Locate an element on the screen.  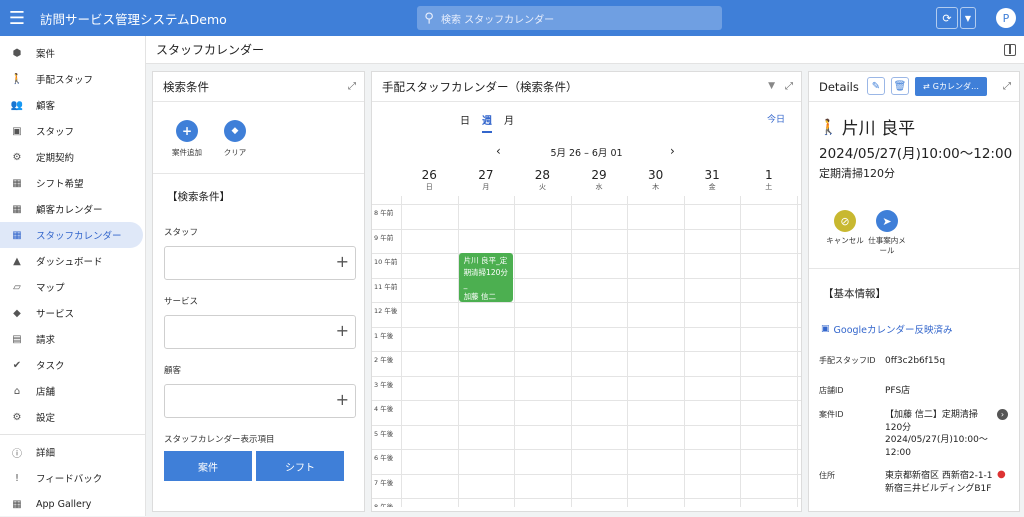
tab-1: 週 is located at coordinates (487, 122).